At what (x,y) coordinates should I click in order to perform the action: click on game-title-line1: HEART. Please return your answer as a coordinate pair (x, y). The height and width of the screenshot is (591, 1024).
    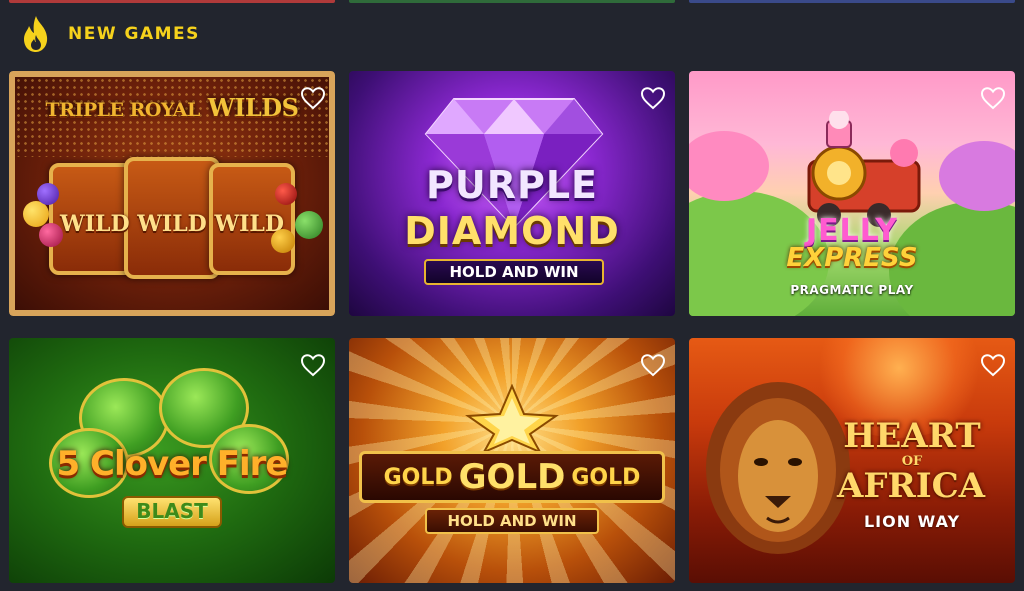
    Looking at the image, I should click on (912, 436).